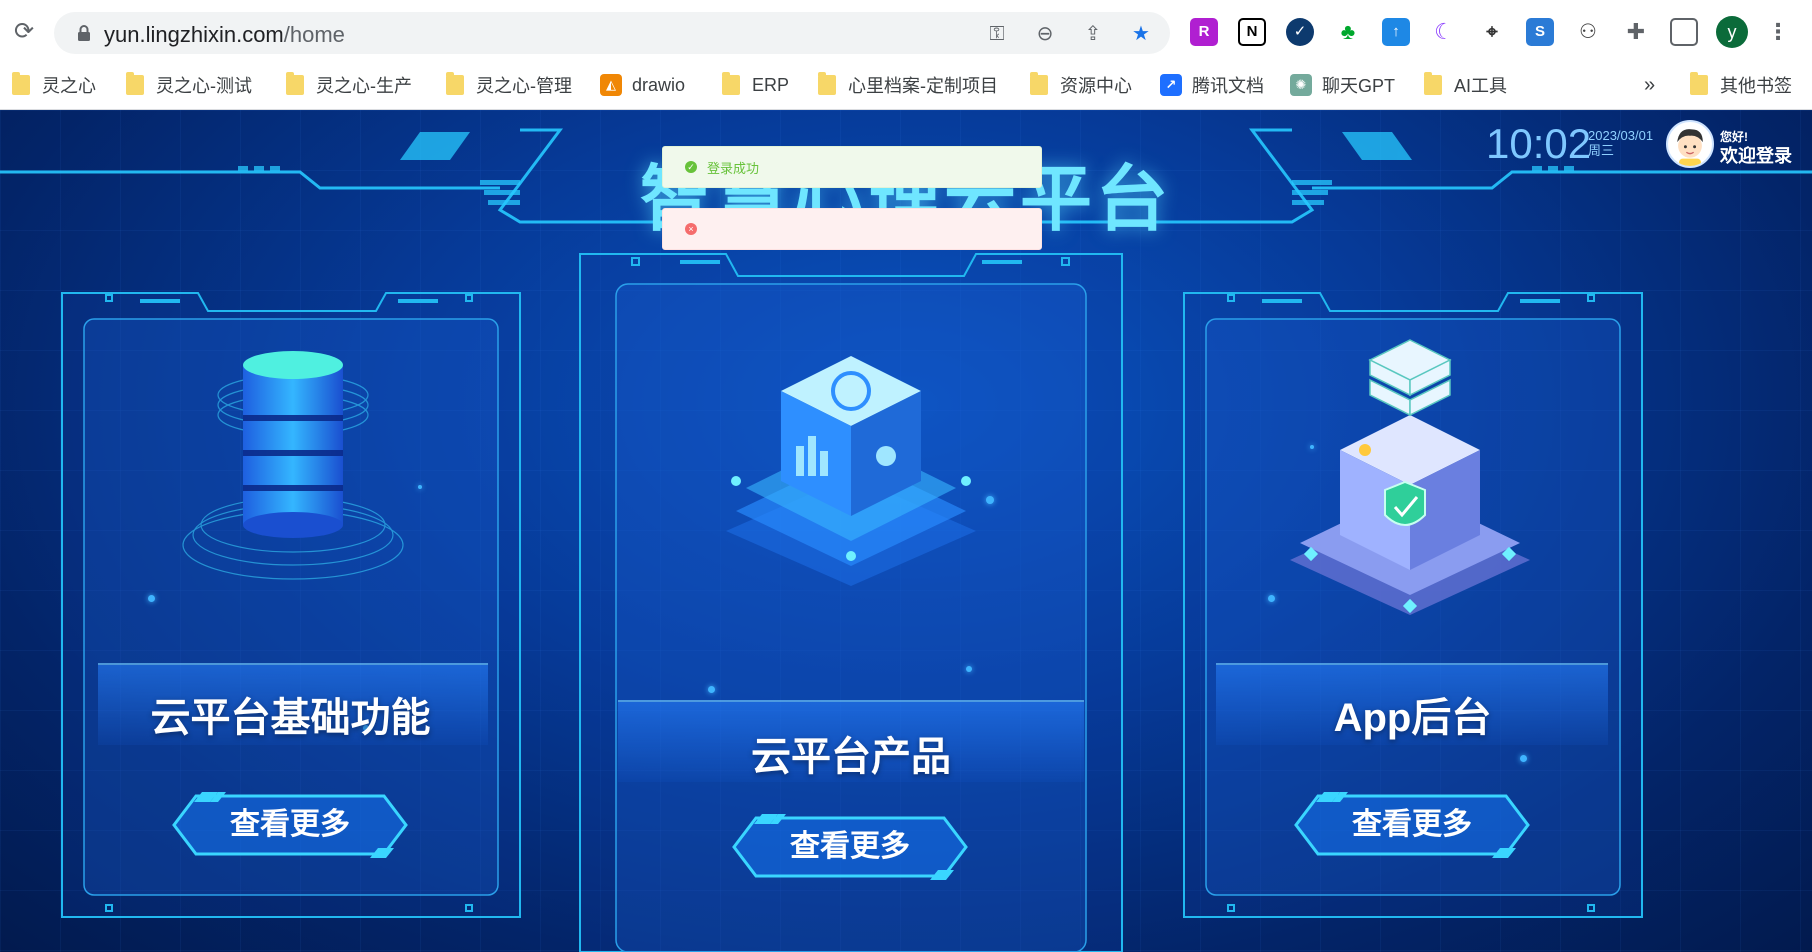  I want to click on url-text: yun.lingzhixin.com/home, so click(224, 35).